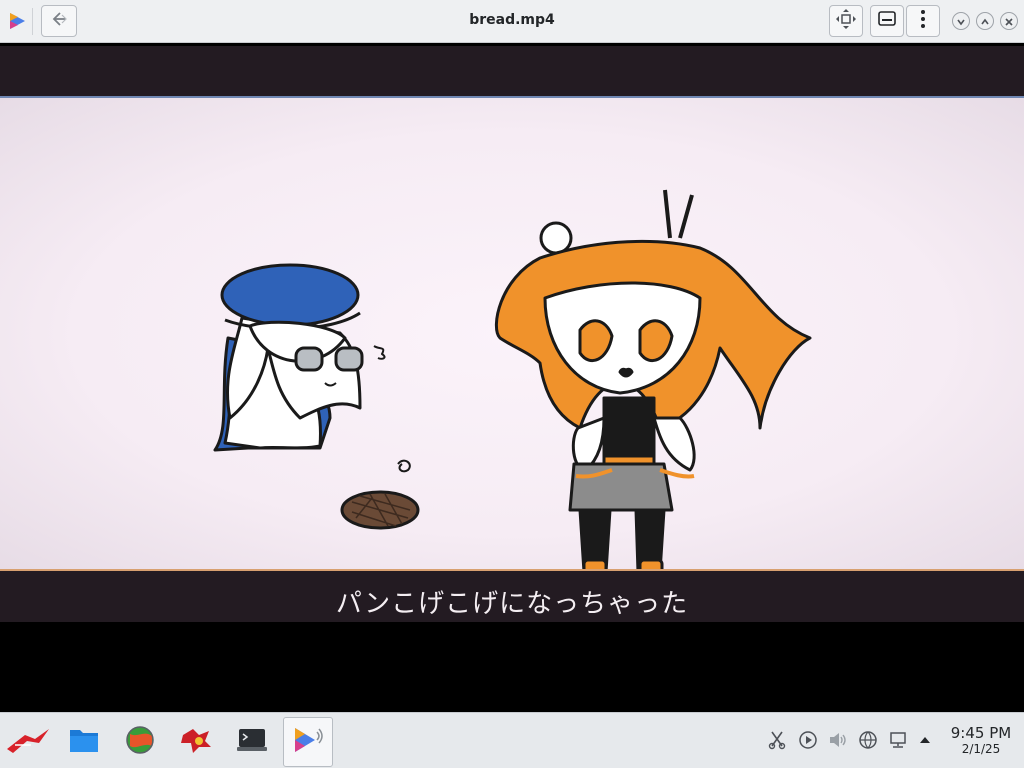  What do you see at coordinates (32, 21) in the screenshot?
I see `separator` at bounding box center [32, 21].